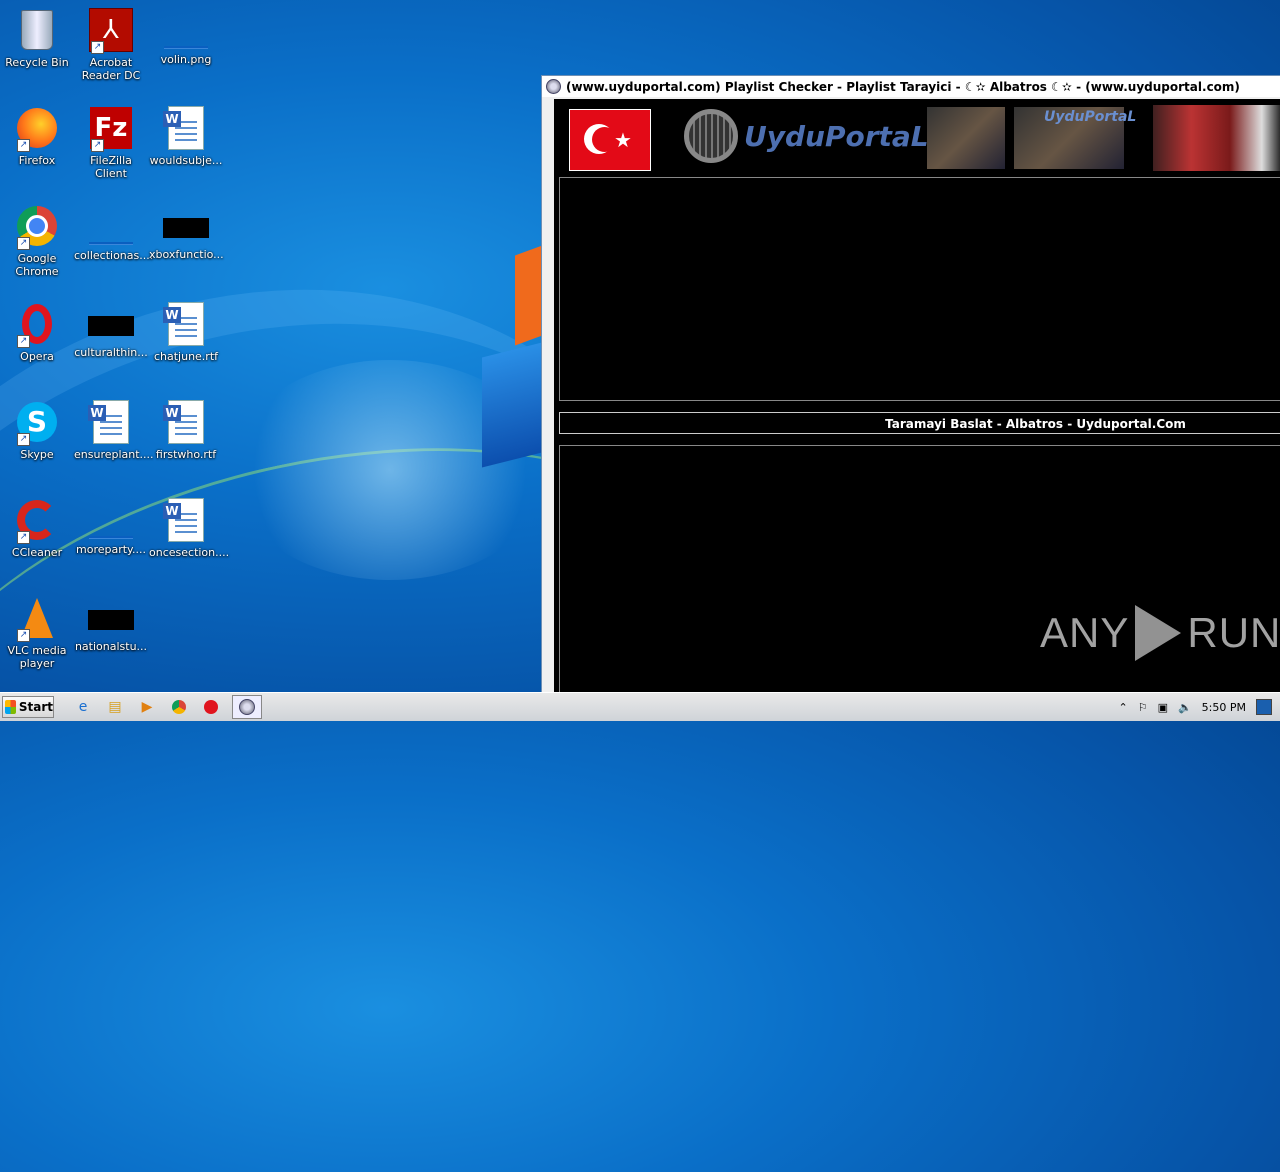 This screenshot has height=1172, width=1280. What do you see at coordinates (1085, 632) in the screenshot?
I see `watermark-left: ANY` at bounding box center [1085, 632].